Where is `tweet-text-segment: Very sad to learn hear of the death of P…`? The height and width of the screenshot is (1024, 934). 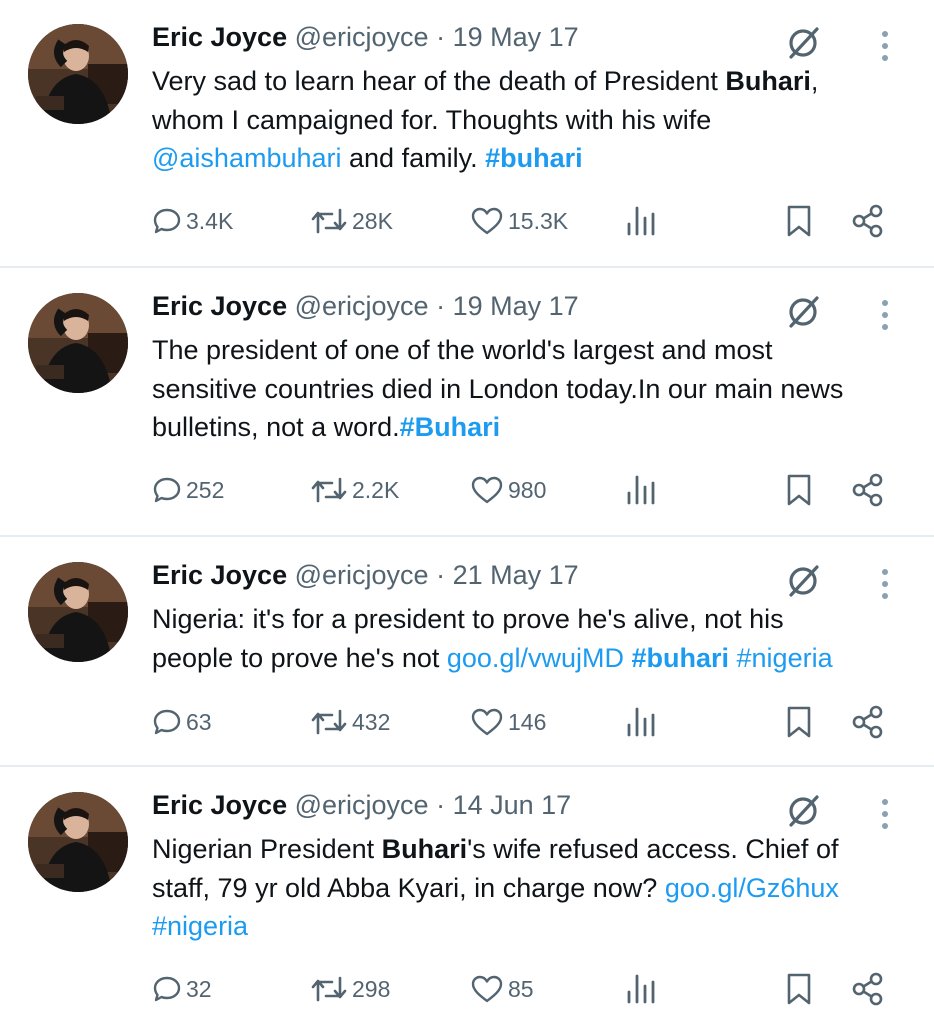 tweet-text-segment: Very sad to learn hear of the death of P… is located at coordinates (439, 81).